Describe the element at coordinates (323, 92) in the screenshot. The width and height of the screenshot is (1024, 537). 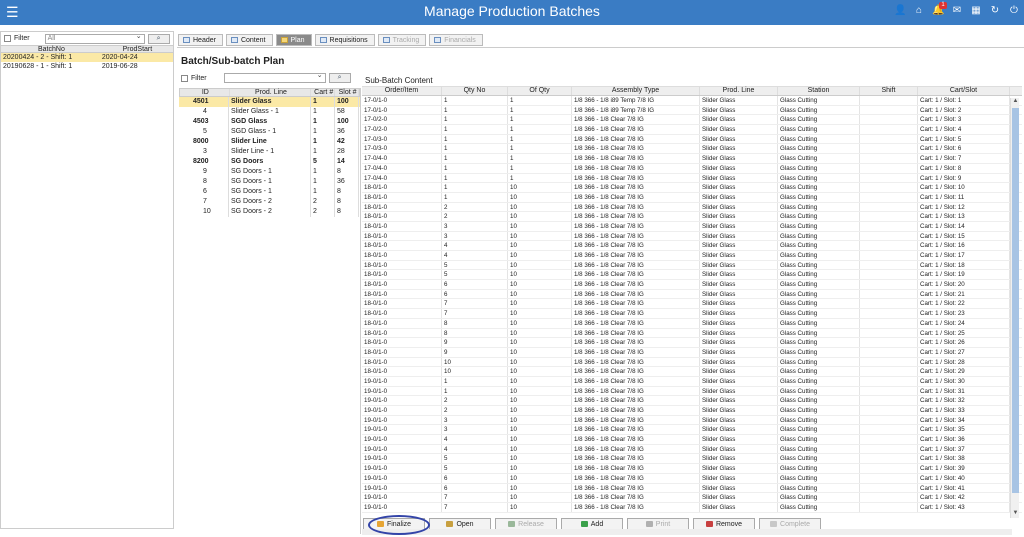
I see `column-header: Cart #` at that location.